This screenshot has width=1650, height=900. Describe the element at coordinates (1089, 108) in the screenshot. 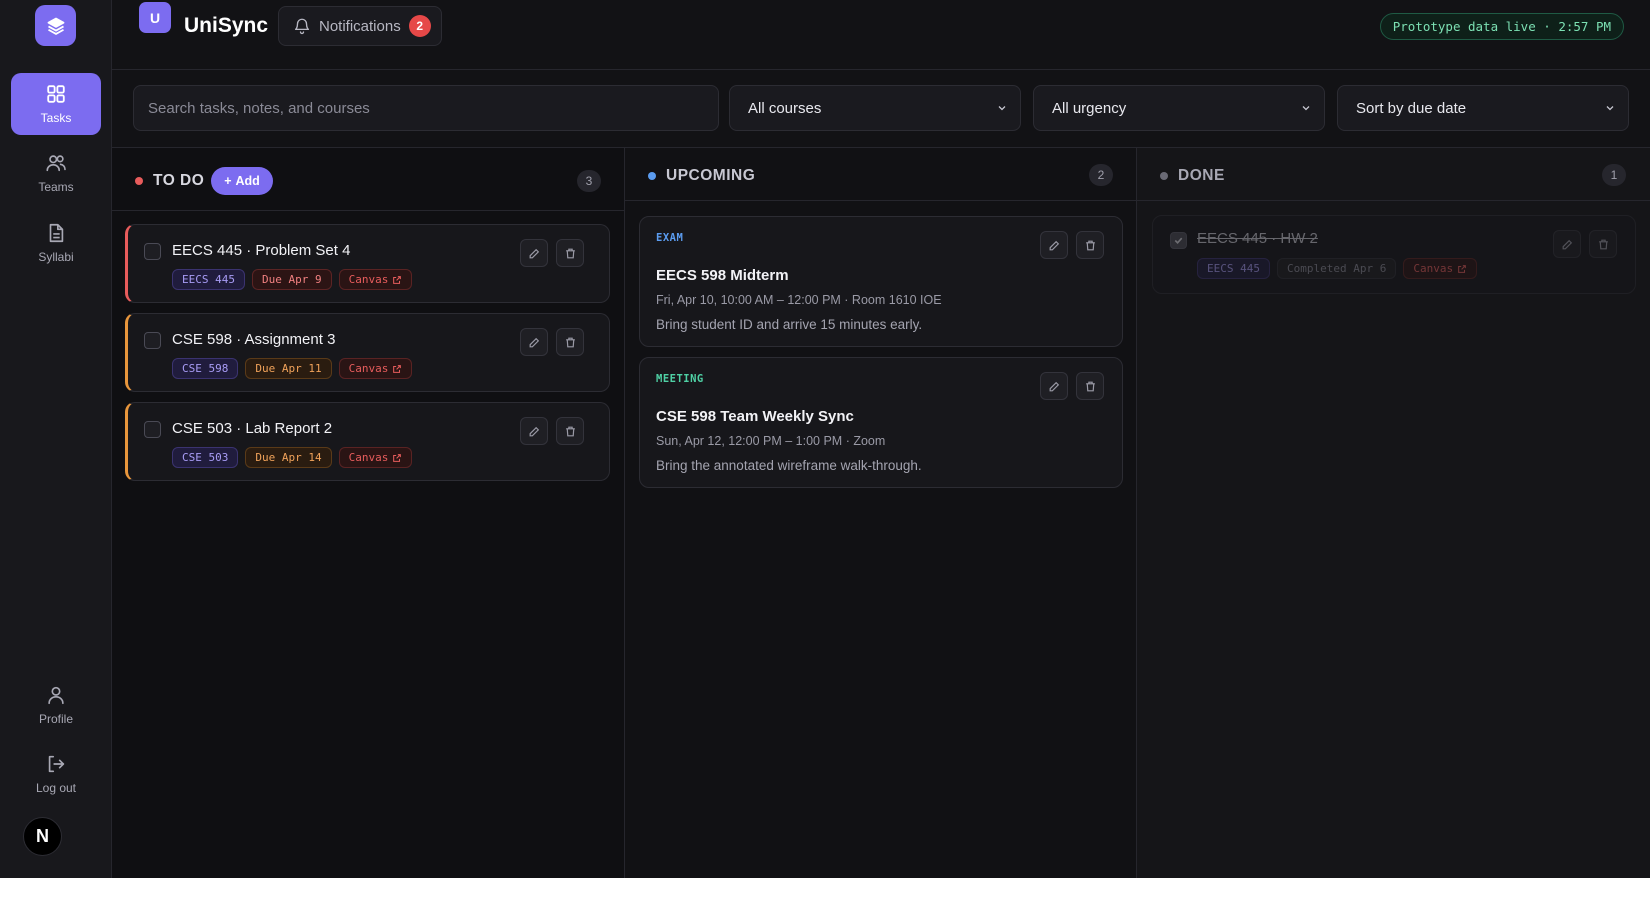

I see `urgency-select-value: All urgency` at that location.